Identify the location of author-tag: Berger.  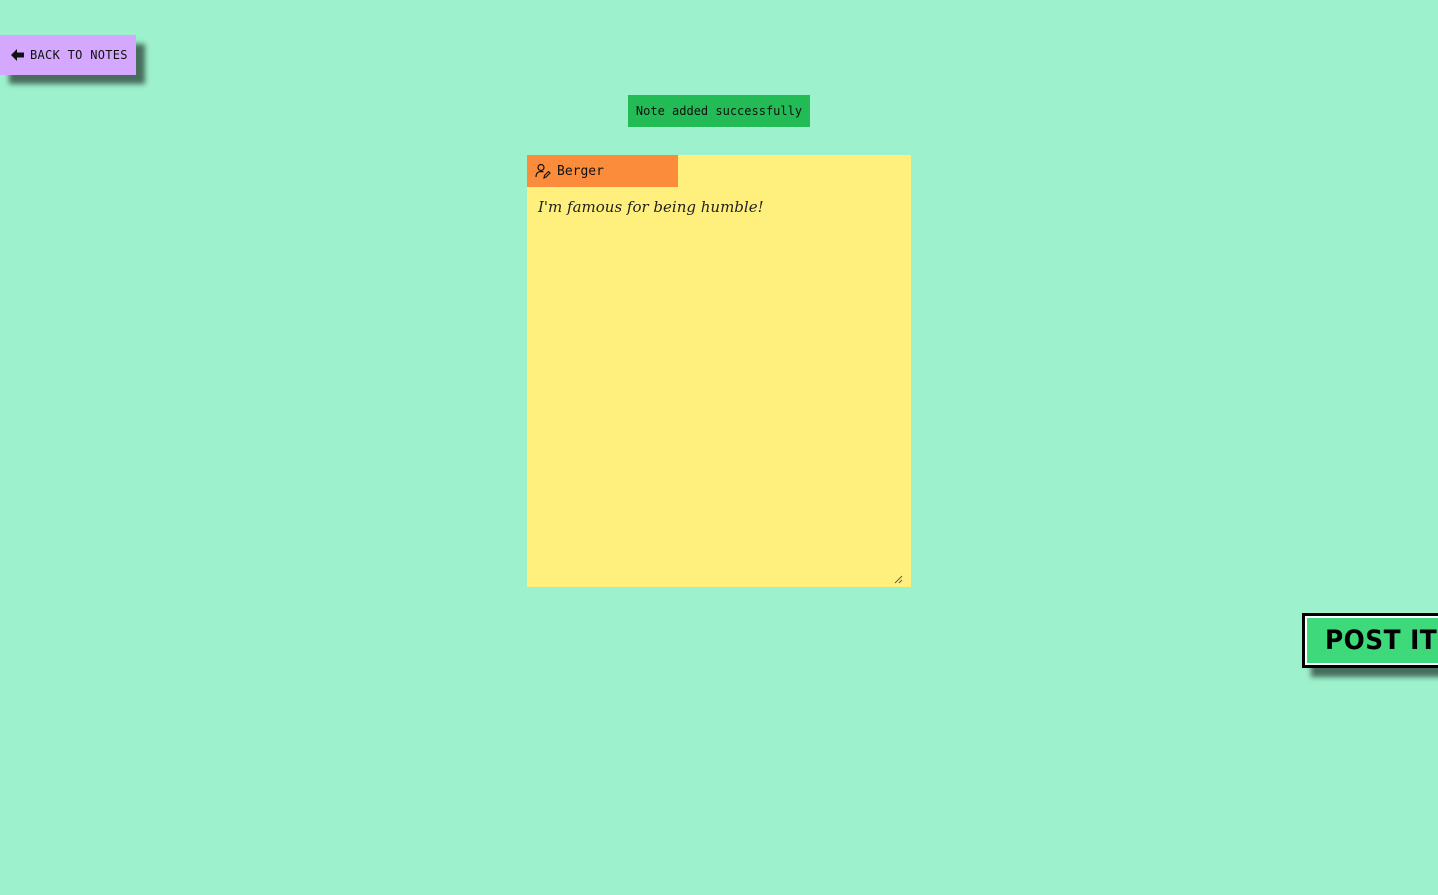
(602, 171).